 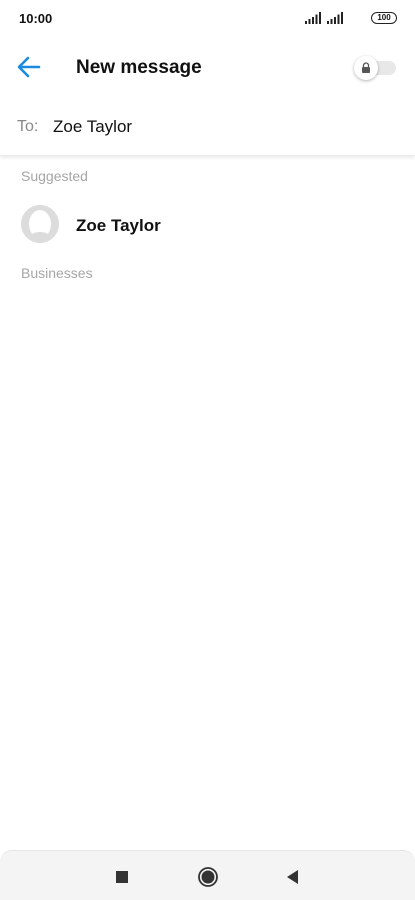 What do you see at coordinates (29, 67) in the screenshot?
I see `arrow-left-icon` at bounding box center [29, 67].